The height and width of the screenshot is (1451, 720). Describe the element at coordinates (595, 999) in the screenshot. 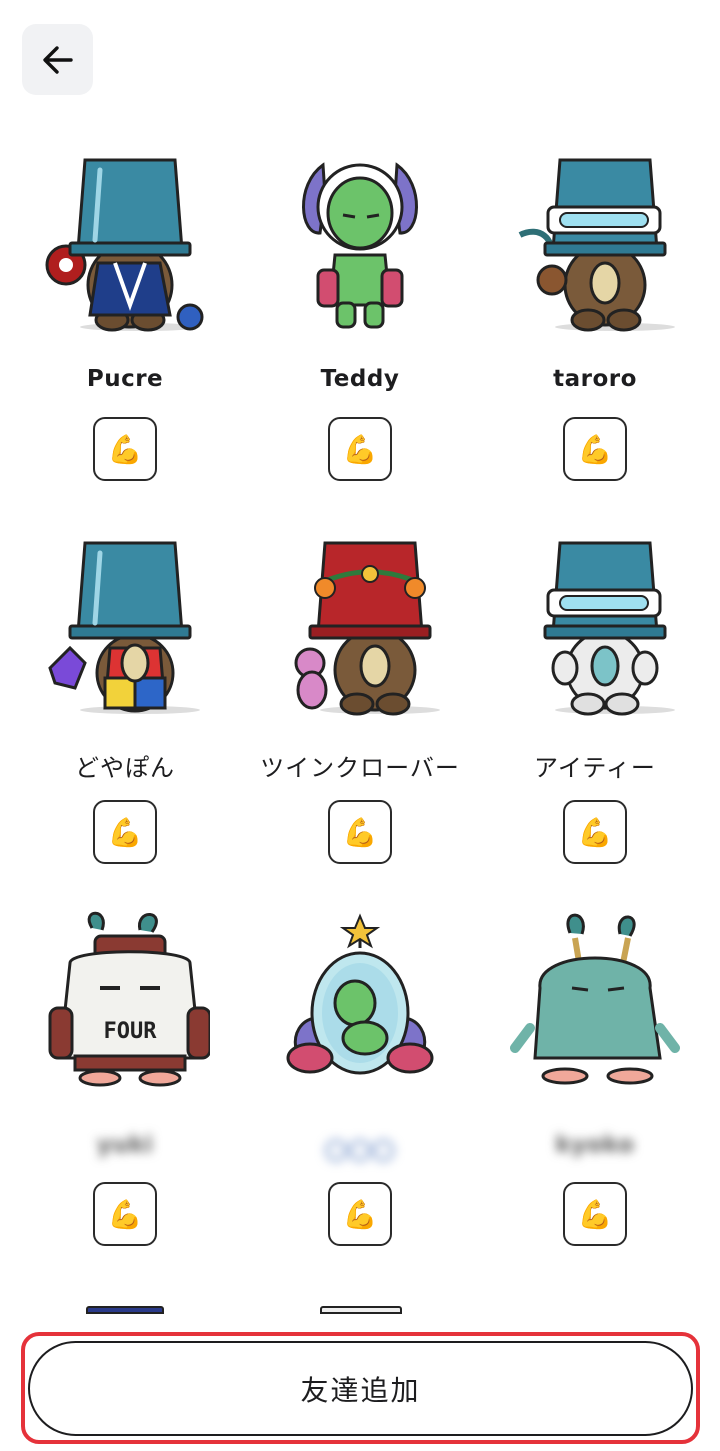

I see `avatar-furry-green-monster-icon` at that location.